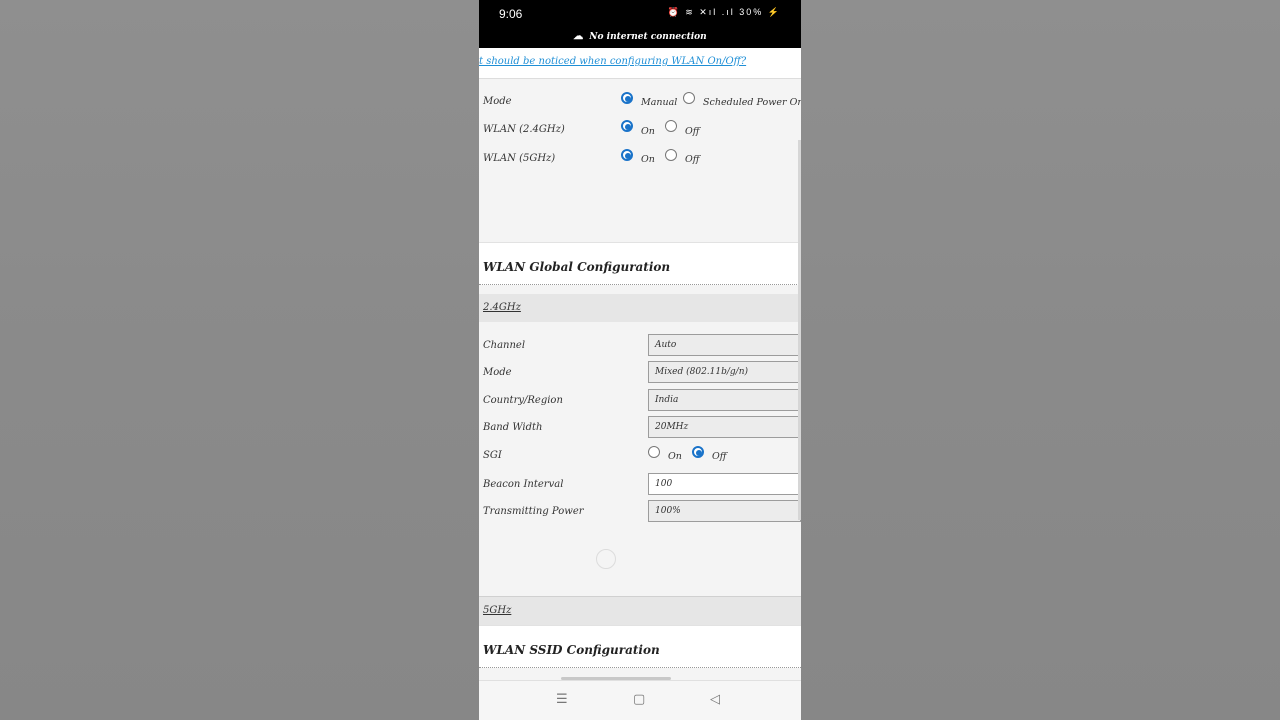  Describe the element at coordinates (648, 131) in the screenshot. I see `wlan24-on-label: On` at that location.